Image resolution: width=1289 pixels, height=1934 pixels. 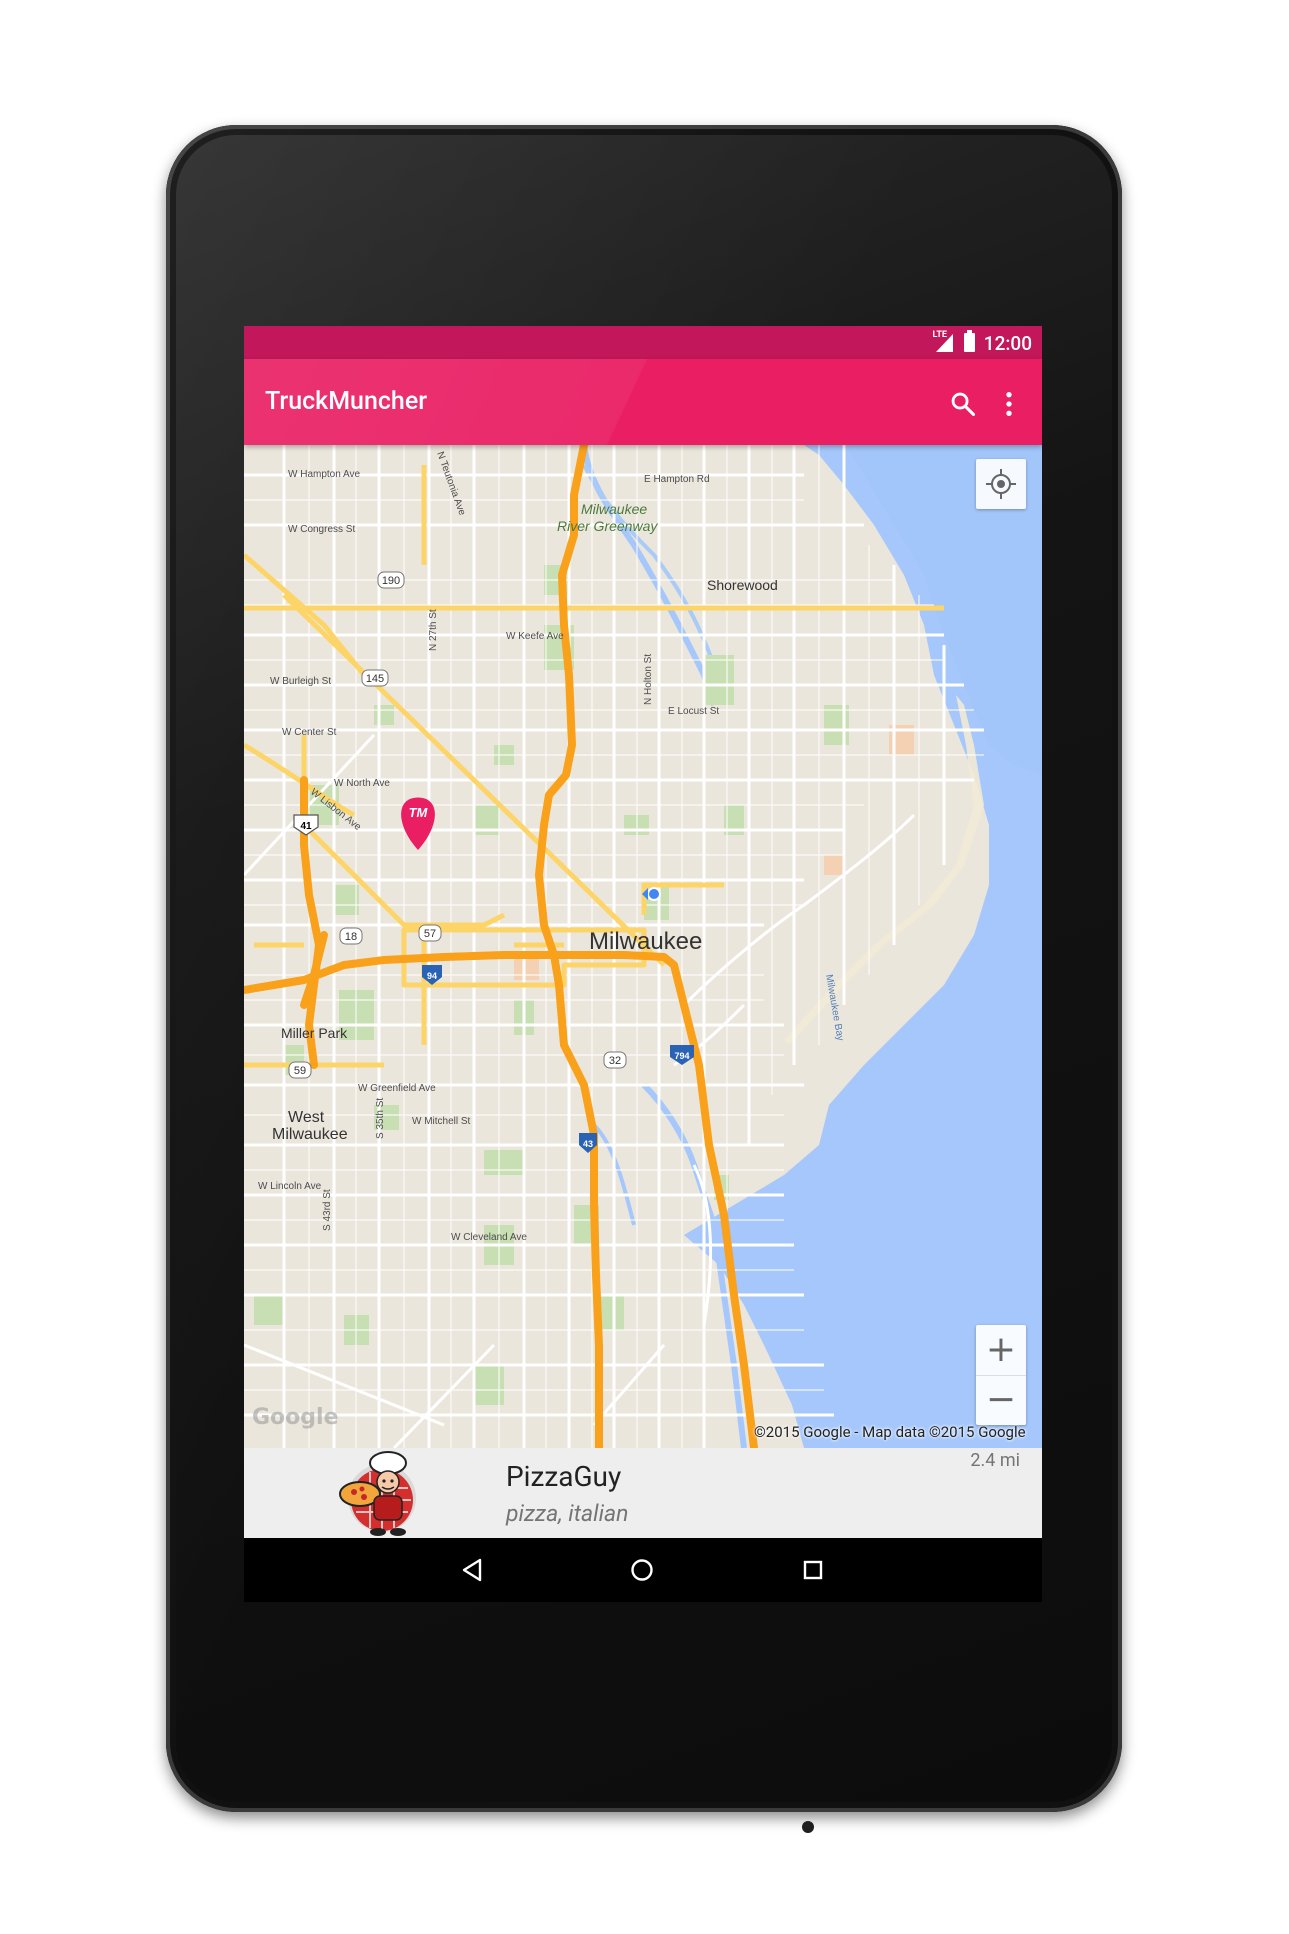 I want to click on label-w-mitchell: W Mitchell St, so click(x=441, y=1121).